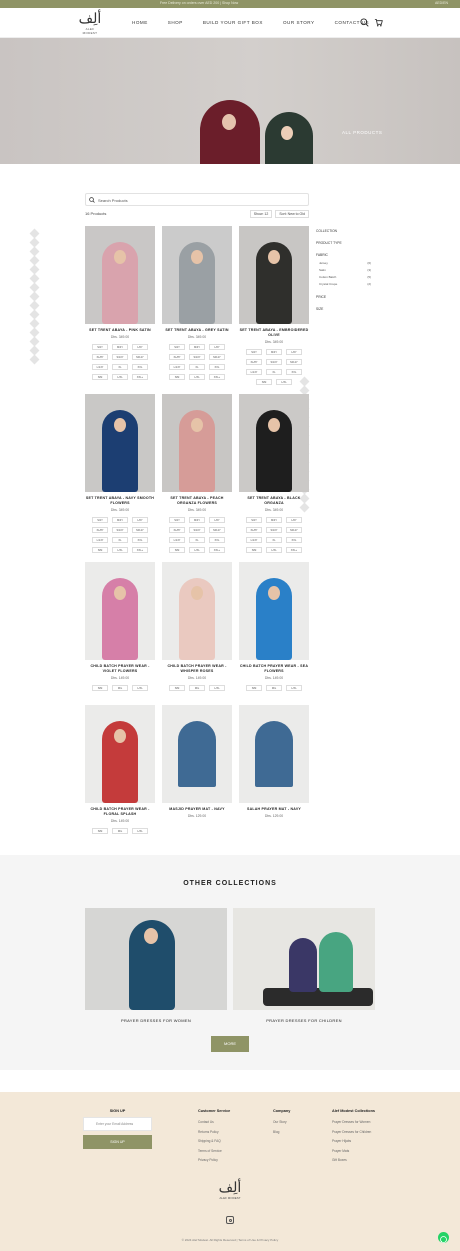  Describe the element at coordinates (345, 270) in the screenshot. I see `fabric-option: Satin (3)` at that location.